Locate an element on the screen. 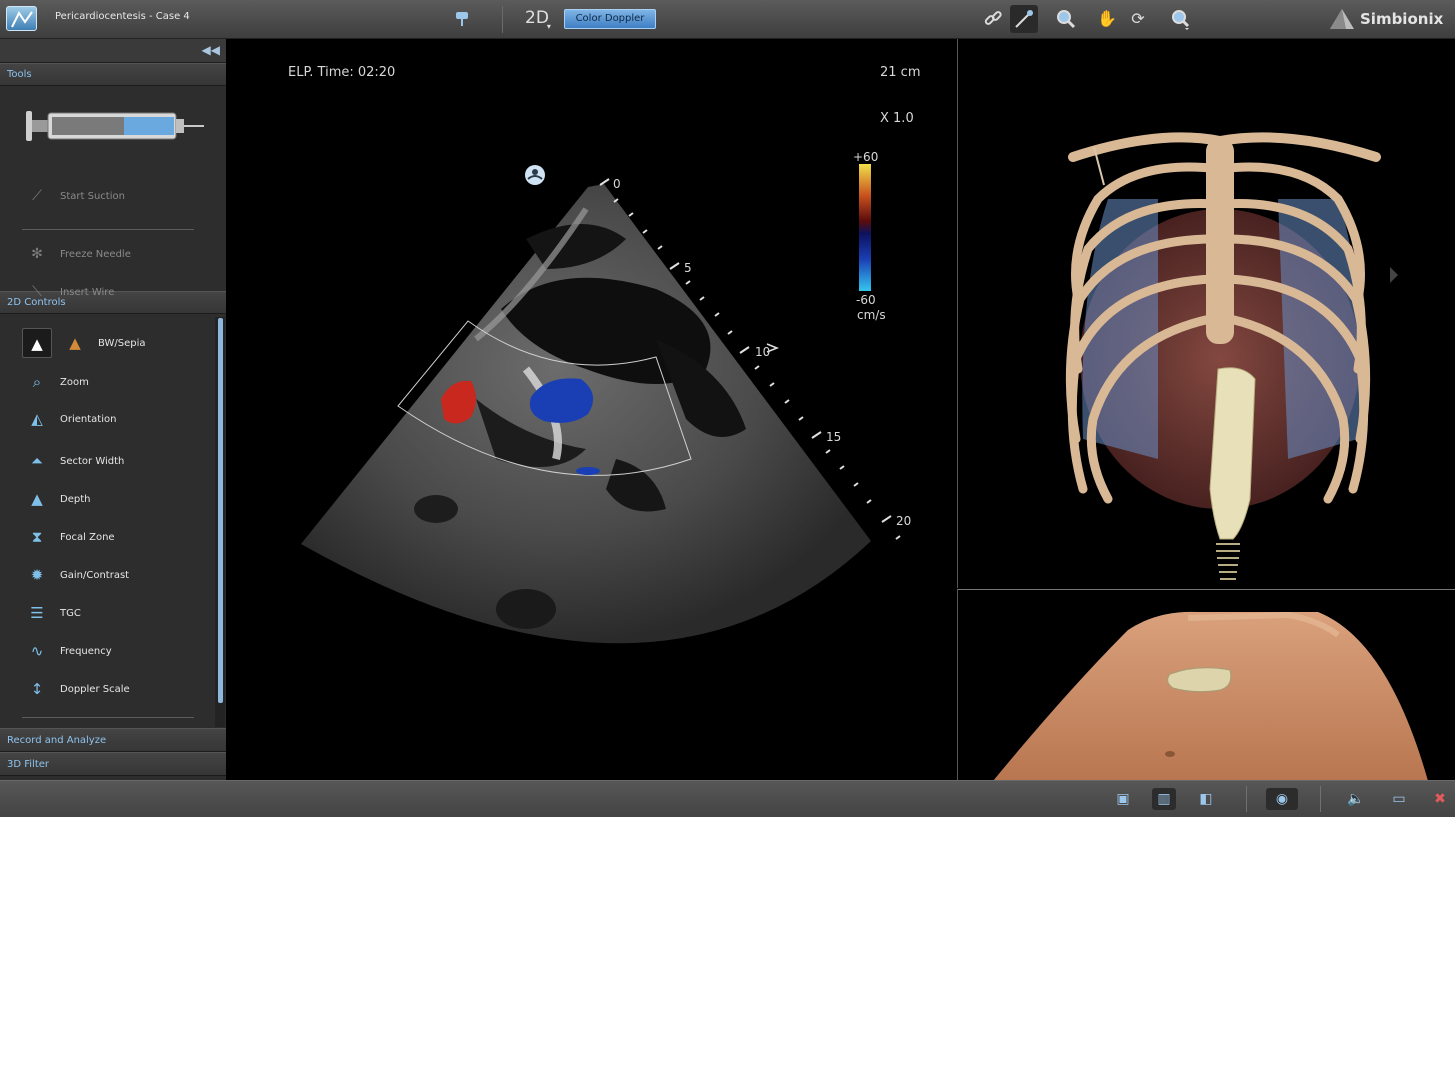 This screenshot has height=1080, width=1455. sector-width-control: ⏶ Sector Width is located at coordinates (73, 461).